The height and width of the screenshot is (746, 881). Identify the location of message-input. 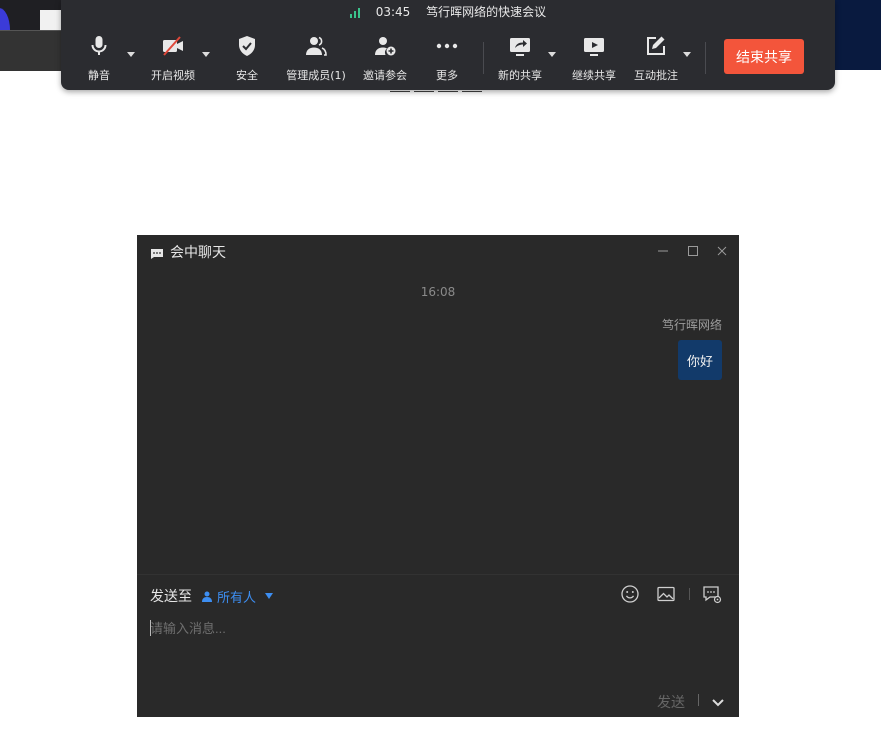
(437, 648).